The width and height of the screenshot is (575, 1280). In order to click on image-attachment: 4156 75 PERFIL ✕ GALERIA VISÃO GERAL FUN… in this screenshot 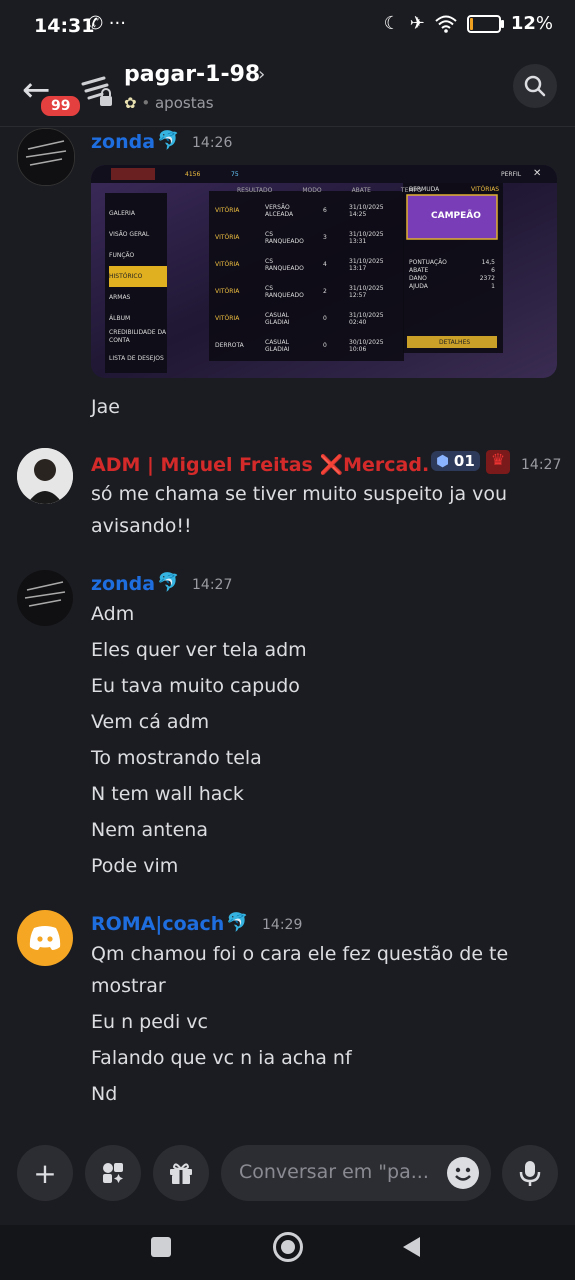, I will do `click(324, 271)`.